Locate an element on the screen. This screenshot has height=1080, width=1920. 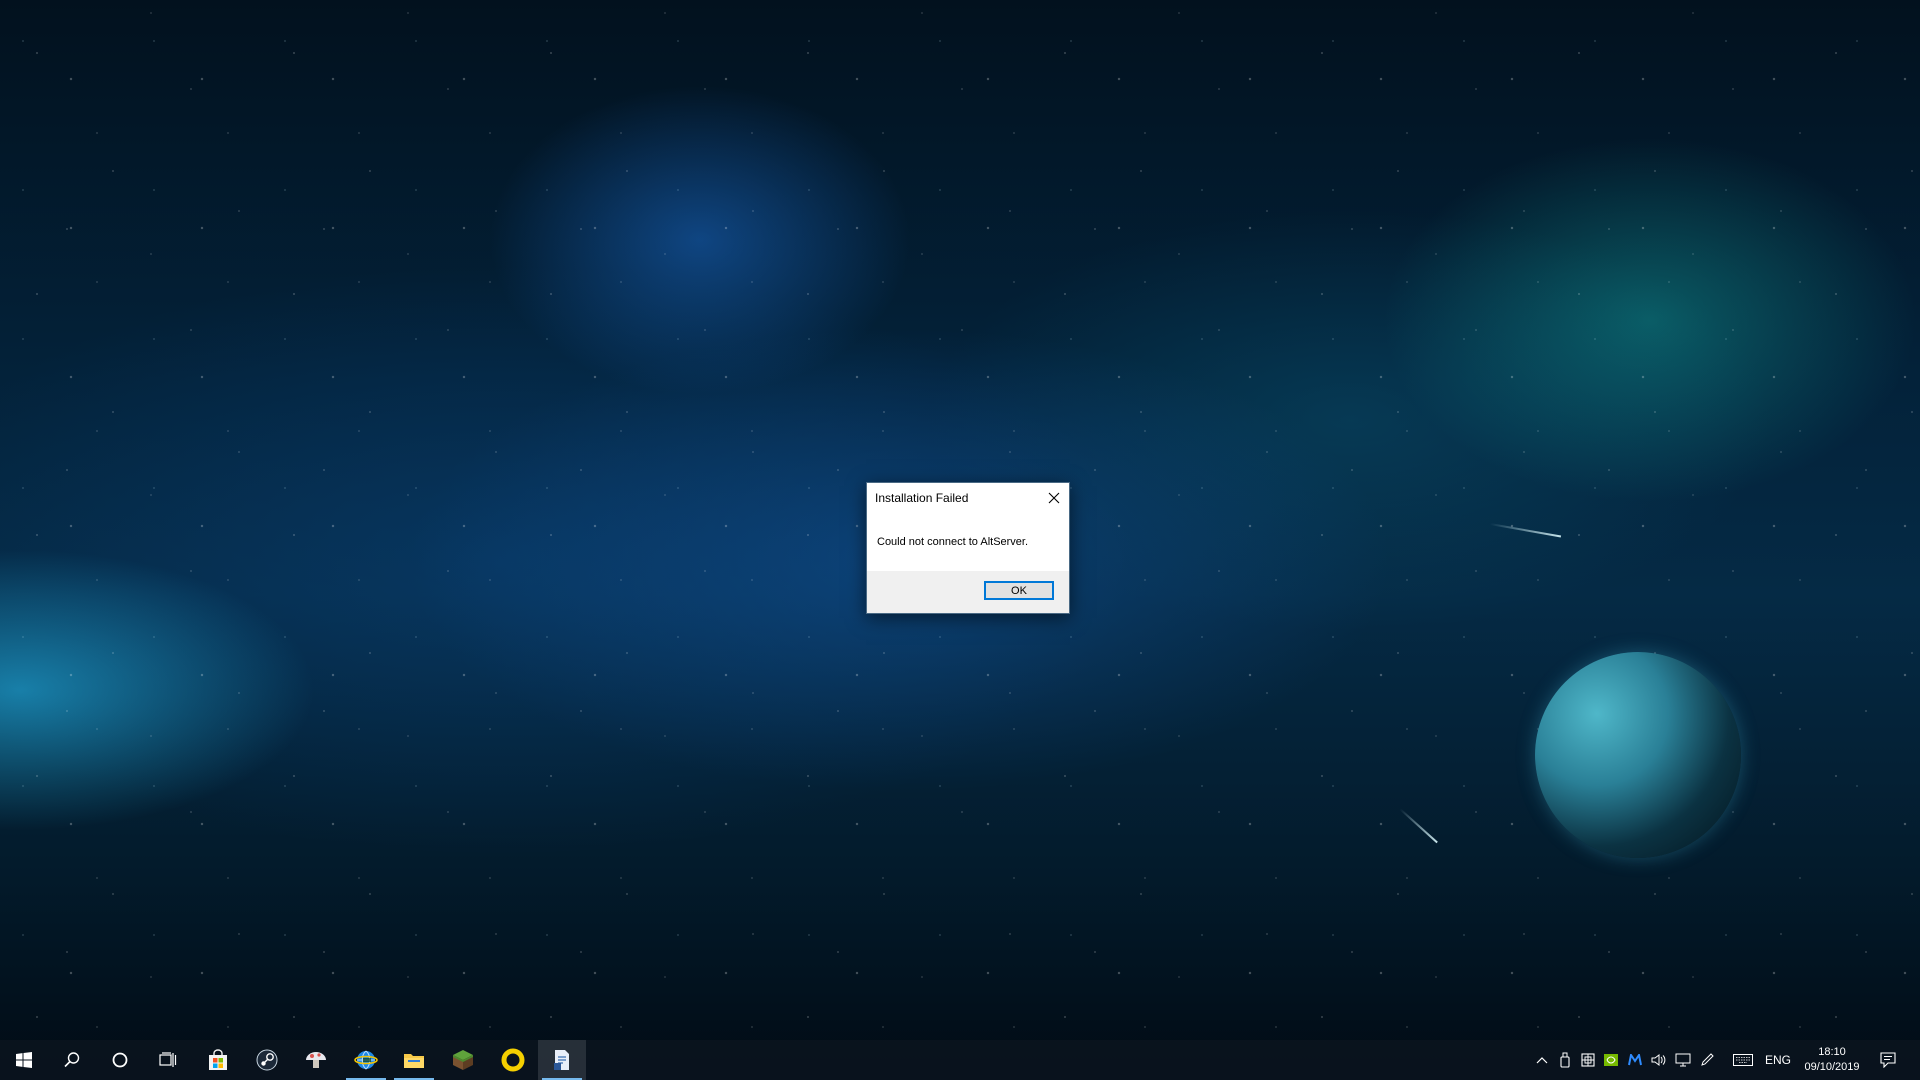
cortana-circle-icon is located at coordinates (120, 1060).